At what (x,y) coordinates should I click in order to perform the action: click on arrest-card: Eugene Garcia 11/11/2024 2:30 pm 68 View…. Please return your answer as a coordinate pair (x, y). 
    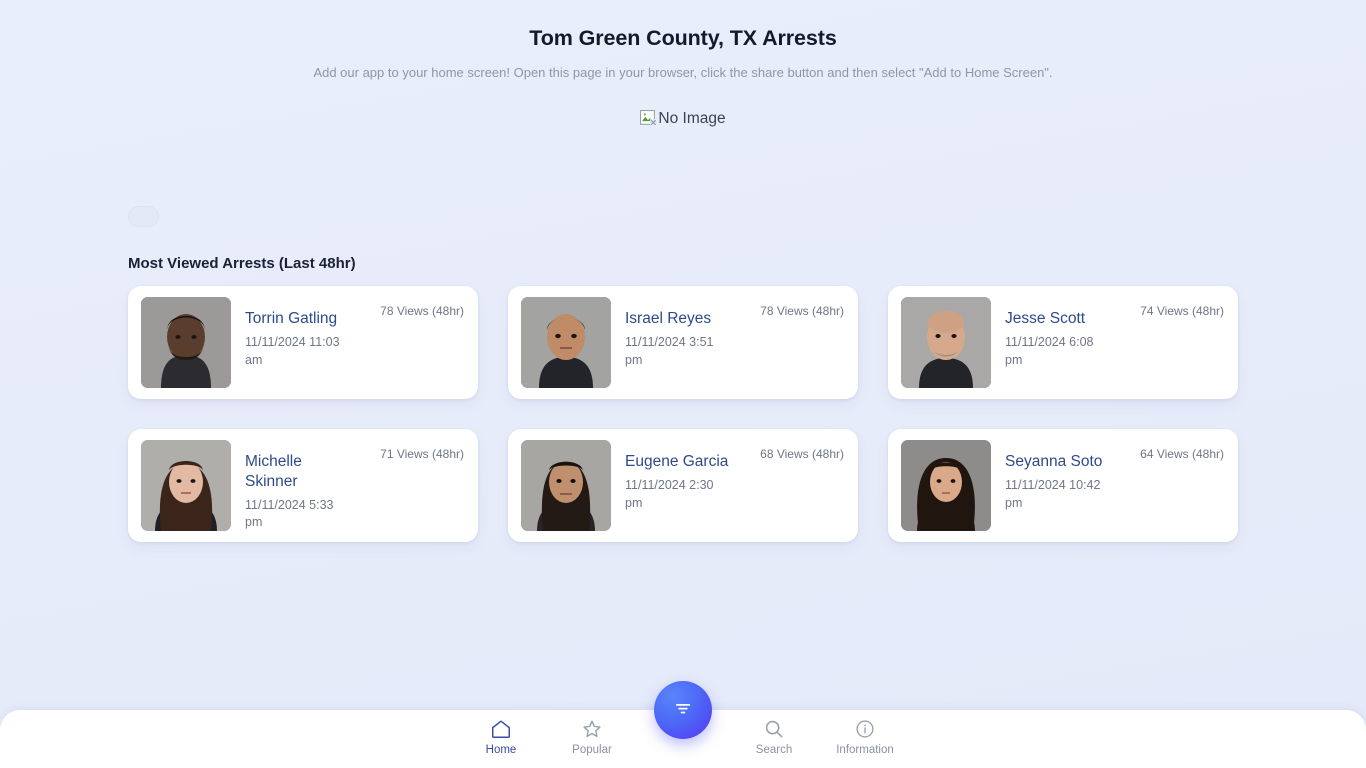
    Looking at the image, I should click on (683, 485).